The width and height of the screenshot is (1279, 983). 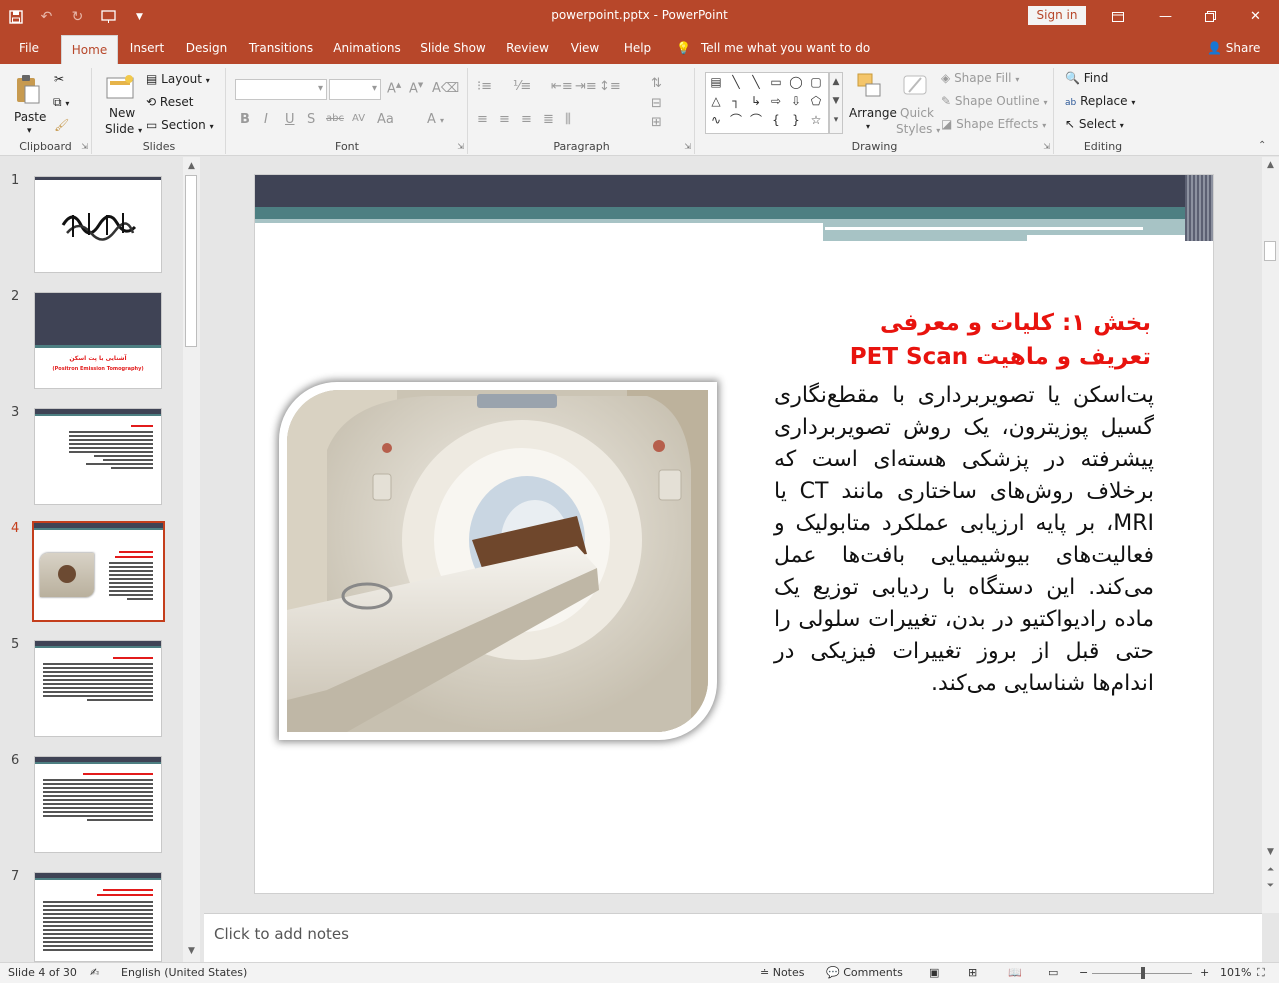 I want to click on rounded-rect-shape-icon: ▢, so click(x=816, y=82).